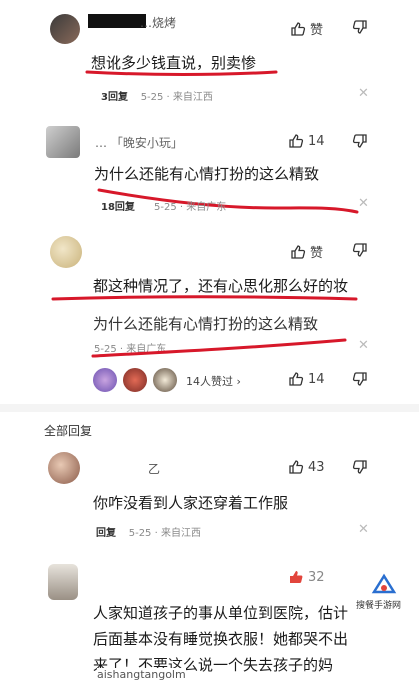 This screenshot has height=681, width=419. Describe the element at coordinates (296, 577) in the screenshot. I see `thumbs-up-filled-icon` at that location.